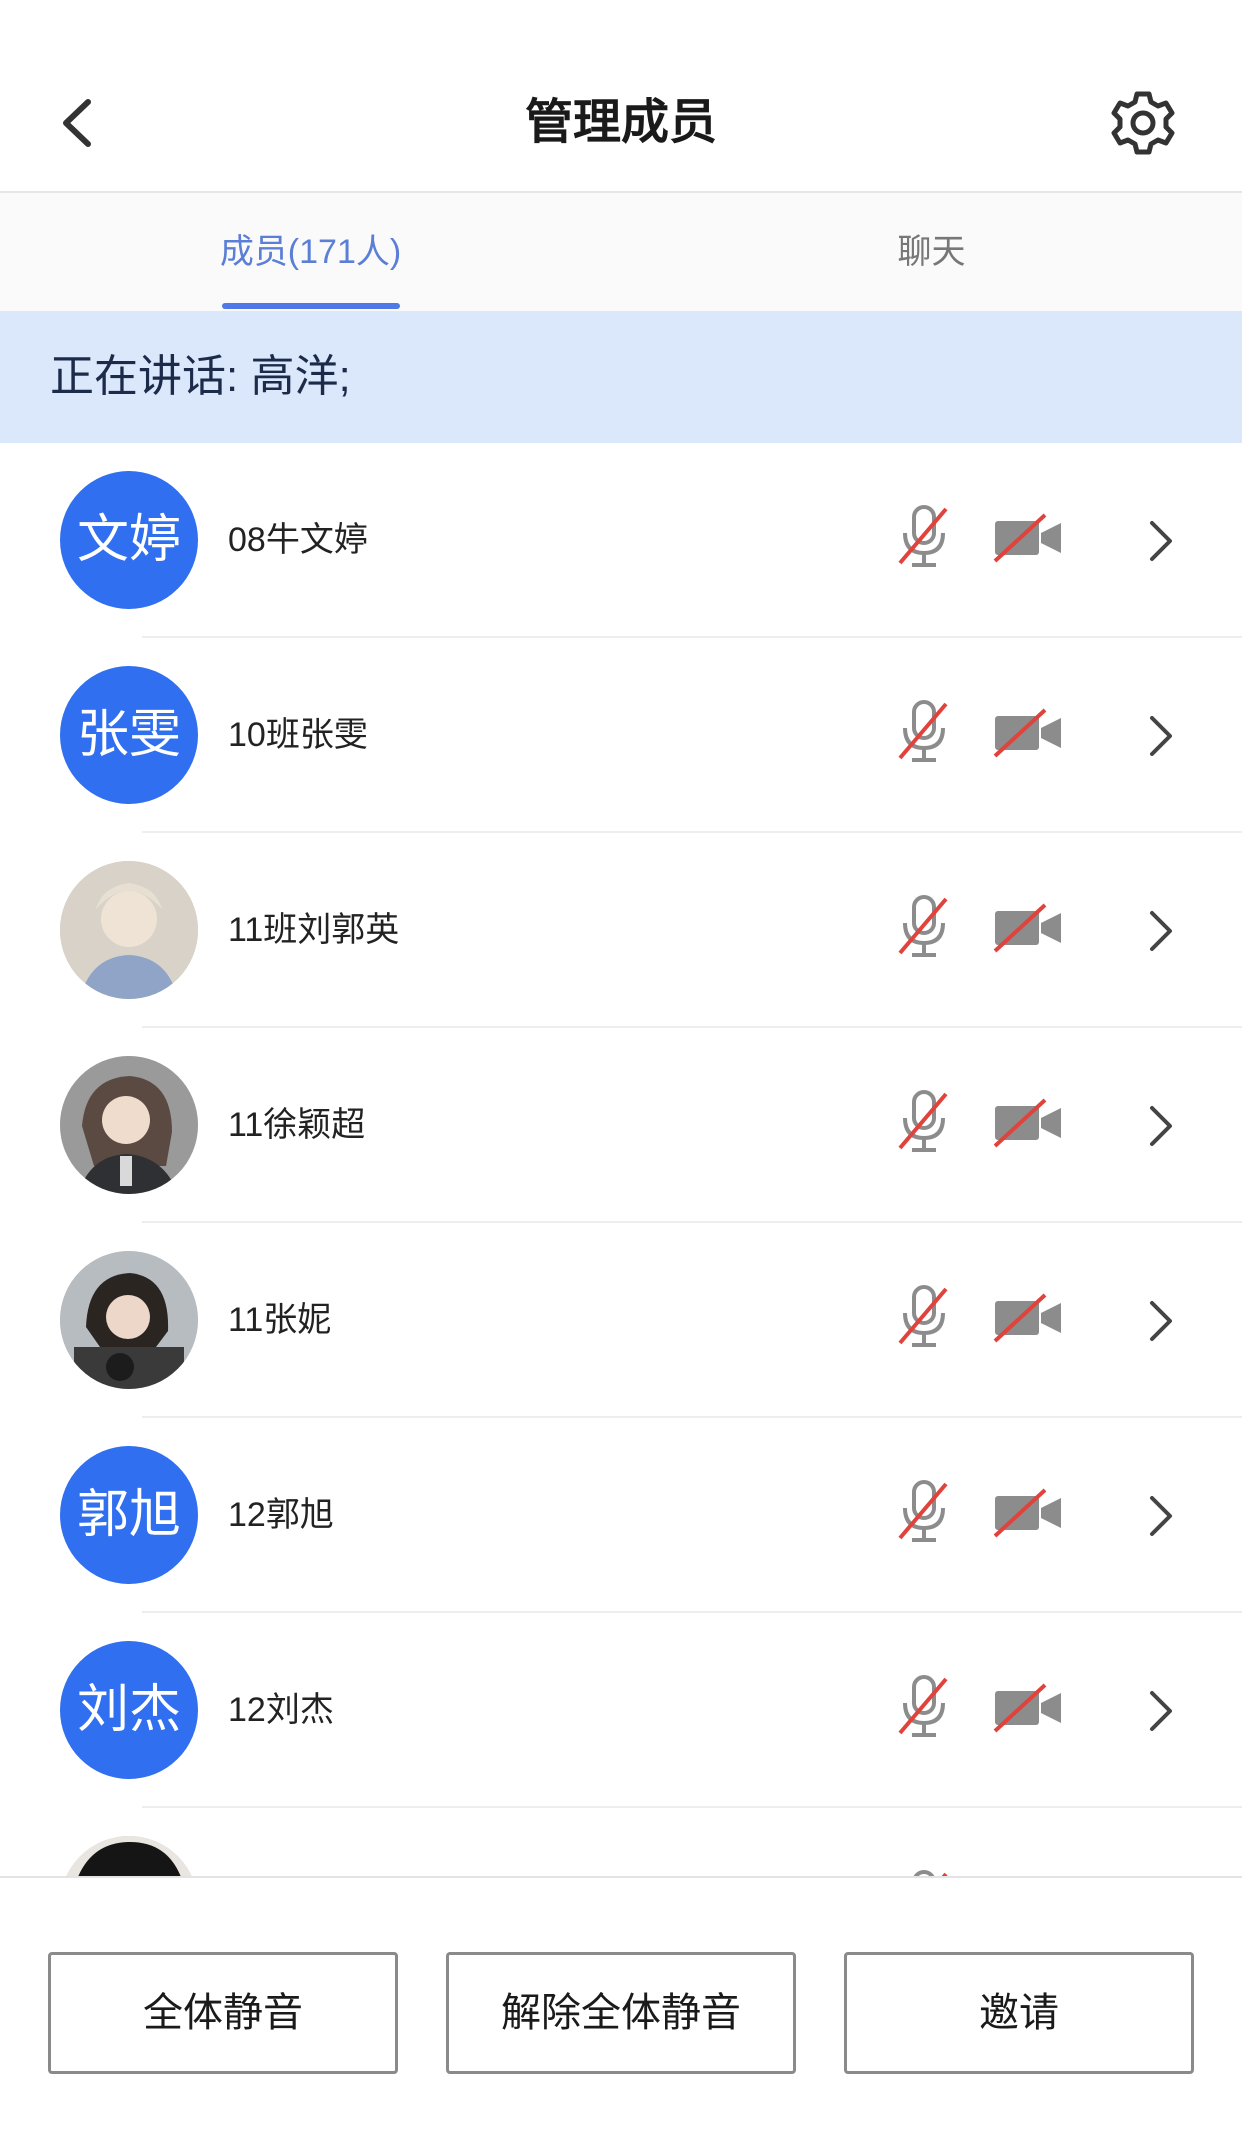 The image size is (1242, 2143). Describe the element at coordinates (223, 2013) in the screenshot. I see `mute-all-button: 全体静音` at that location.